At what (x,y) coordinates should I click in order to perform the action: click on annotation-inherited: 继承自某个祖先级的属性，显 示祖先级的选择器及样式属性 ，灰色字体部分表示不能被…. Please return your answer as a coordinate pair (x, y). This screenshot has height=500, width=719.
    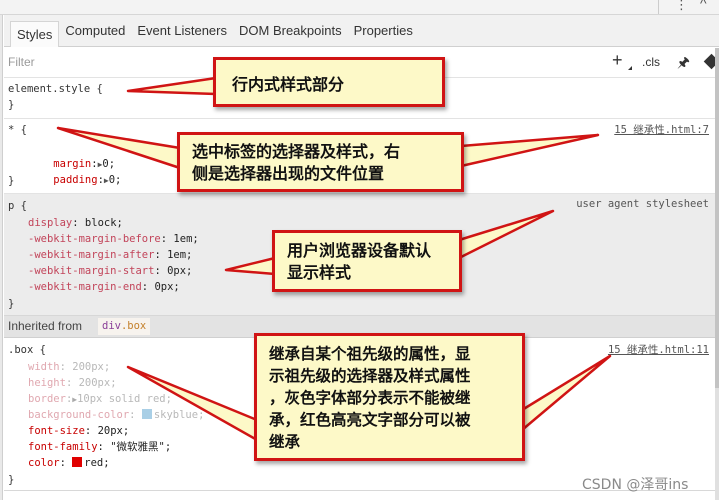
    Looking at the image, I should click on (389, 397).